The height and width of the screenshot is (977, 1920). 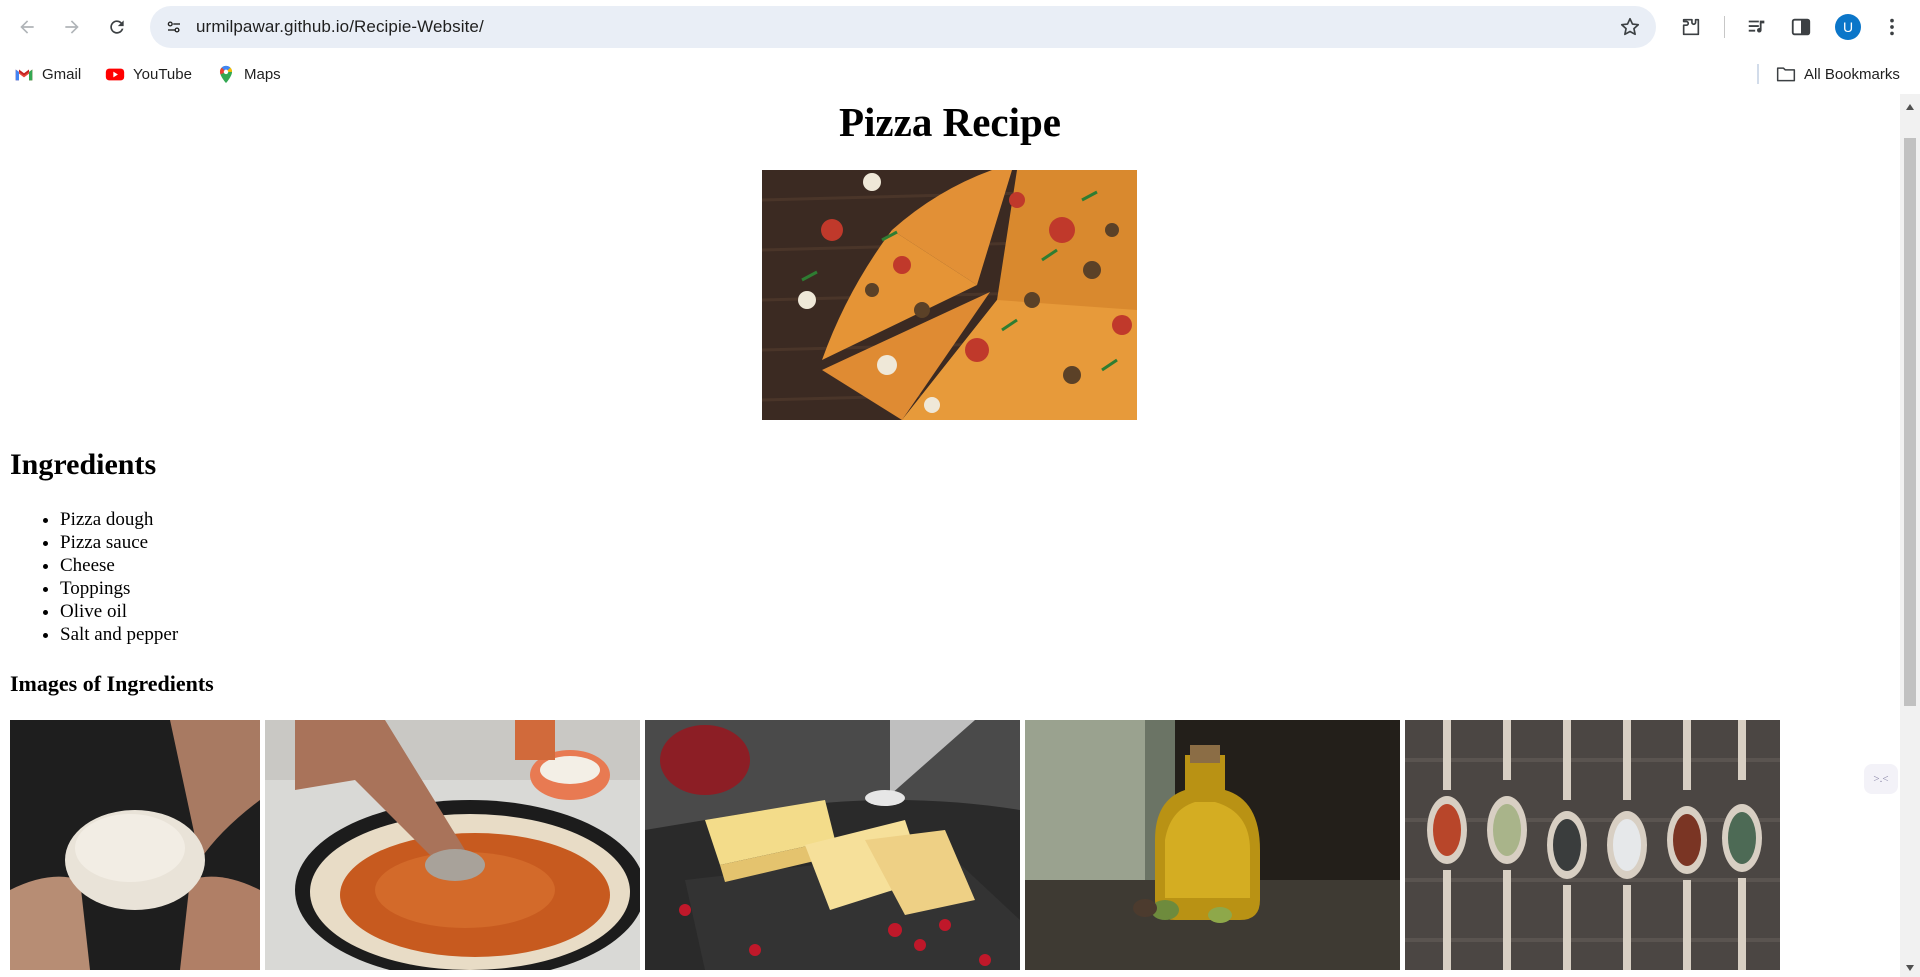 I want to click on list-item: Toppings, so click(x=119, y=588).